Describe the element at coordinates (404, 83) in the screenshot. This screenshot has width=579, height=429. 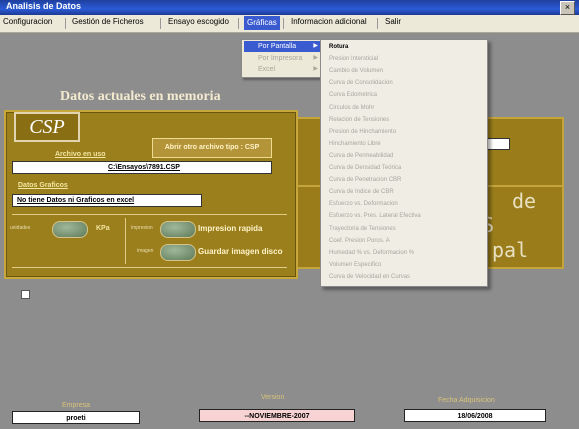
I see `submenu-item: Curva de Consolidacion` at that location.